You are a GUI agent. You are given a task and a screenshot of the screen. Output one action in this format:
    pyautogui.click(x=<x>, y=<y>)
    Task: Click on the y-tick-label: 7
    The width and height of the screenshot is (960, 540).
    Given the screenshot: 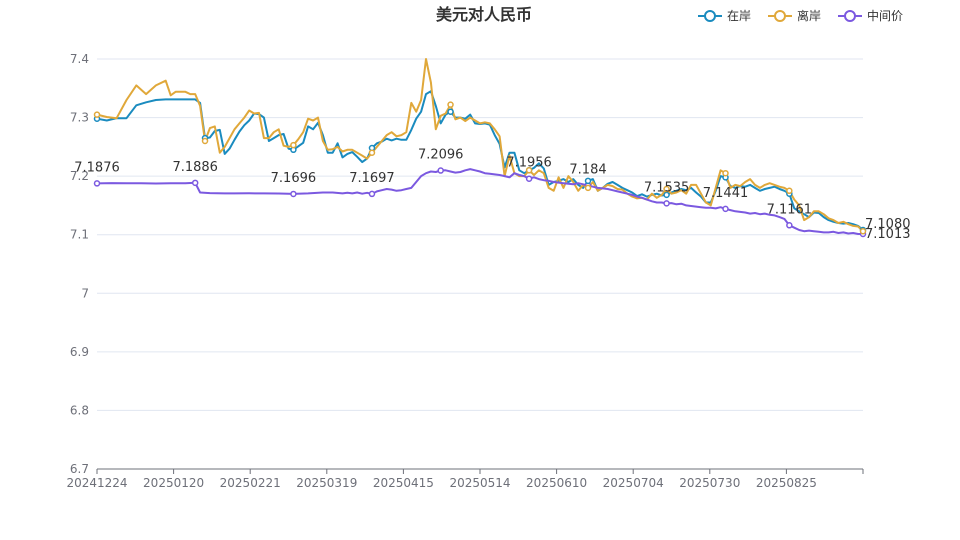 What is the action you would take?
    pyautogui.click(x=85, y=293)
    